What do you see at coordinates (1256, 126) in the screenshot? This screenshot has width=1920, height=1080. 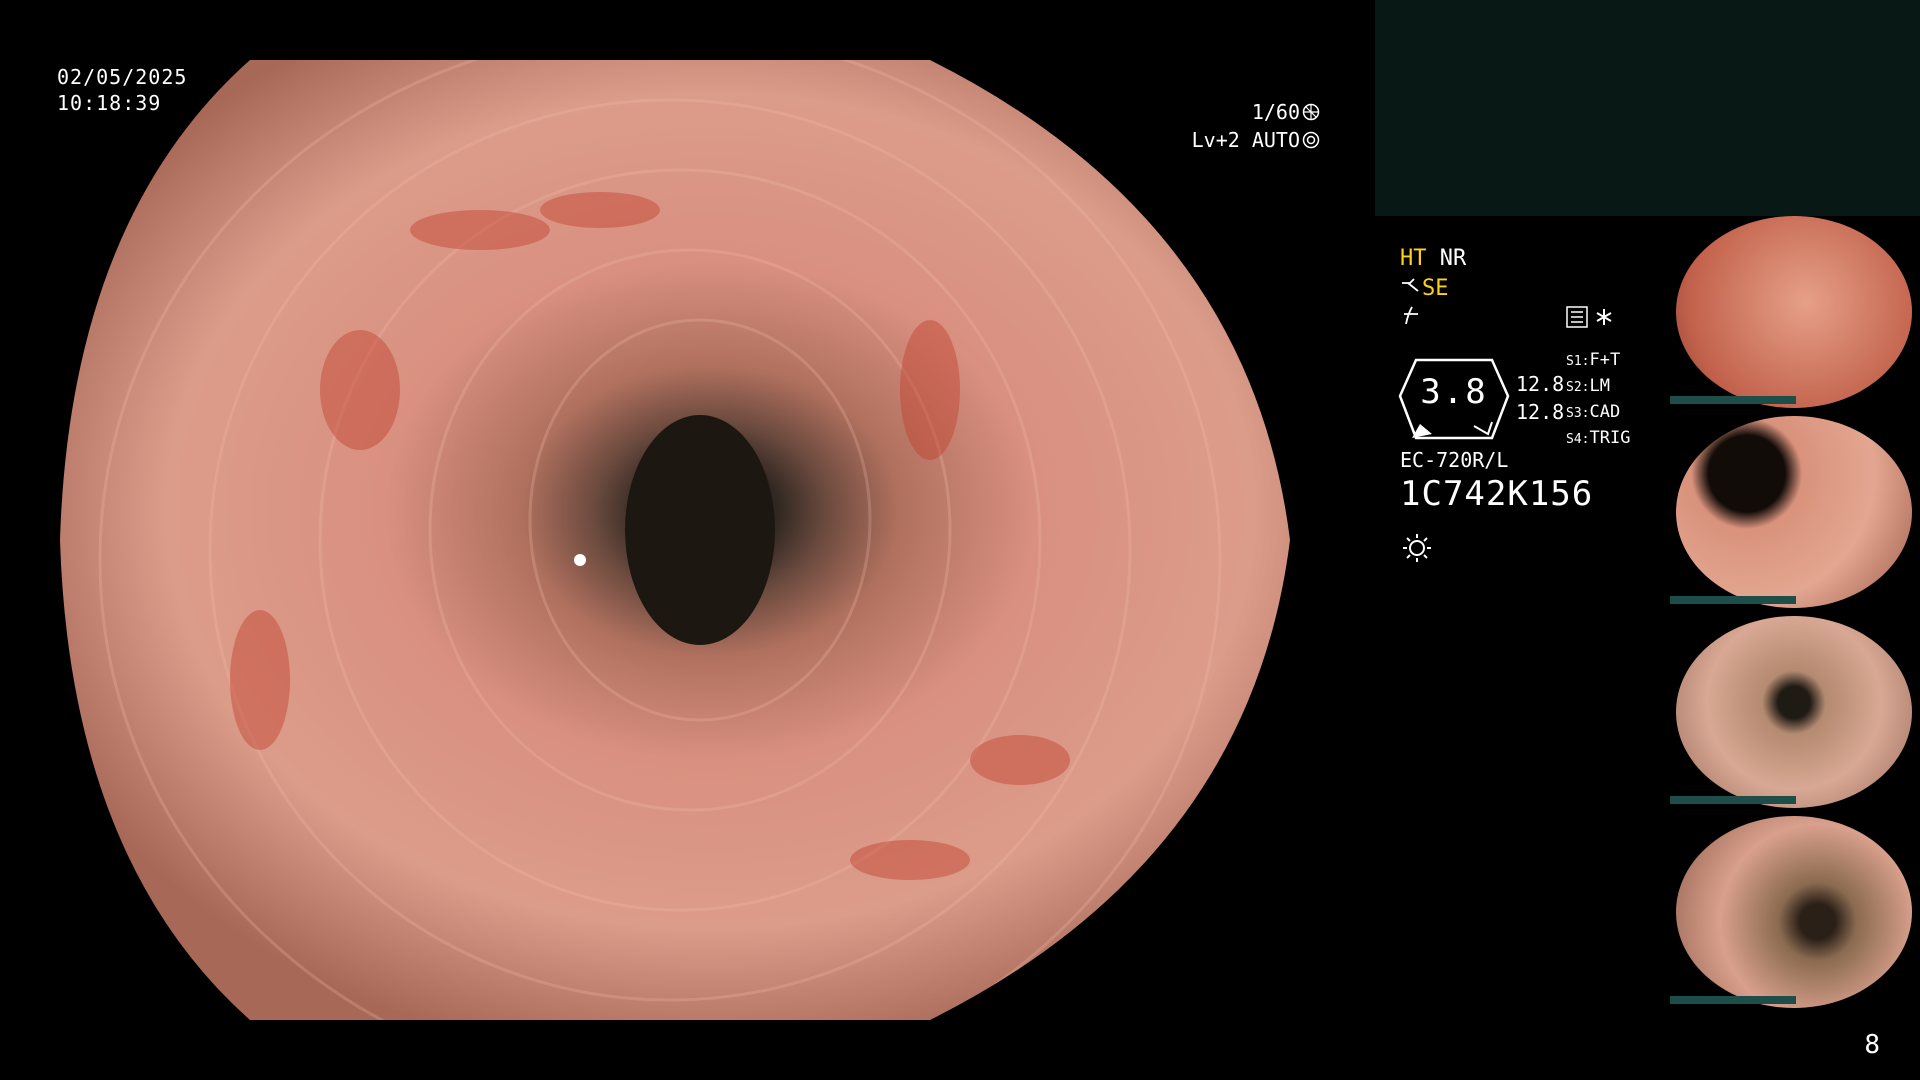 I see `exposure-overlay: 1/60 Lv+2 AUTO` at bounding box center [1256, 126].